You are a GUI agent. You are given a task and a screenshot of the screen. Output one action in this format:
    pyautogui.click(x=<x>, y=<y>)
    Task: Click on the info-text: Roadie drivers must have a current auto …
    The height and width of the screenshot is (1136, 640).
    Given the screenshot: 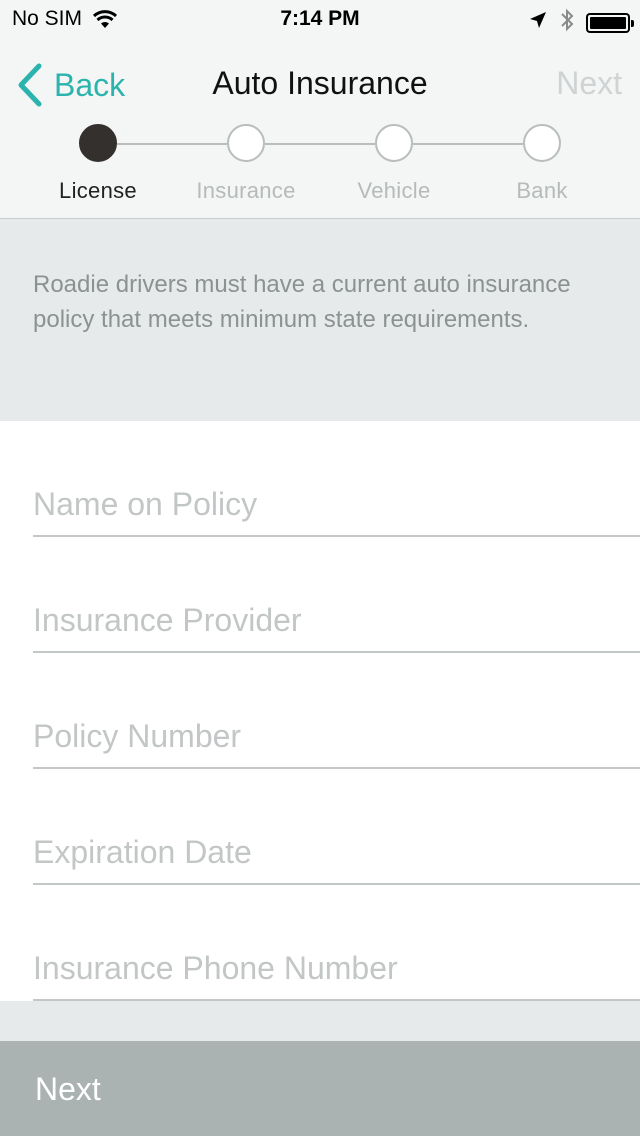 What is the action you would take?
    pyautogui.click(x=302, y=302)
    